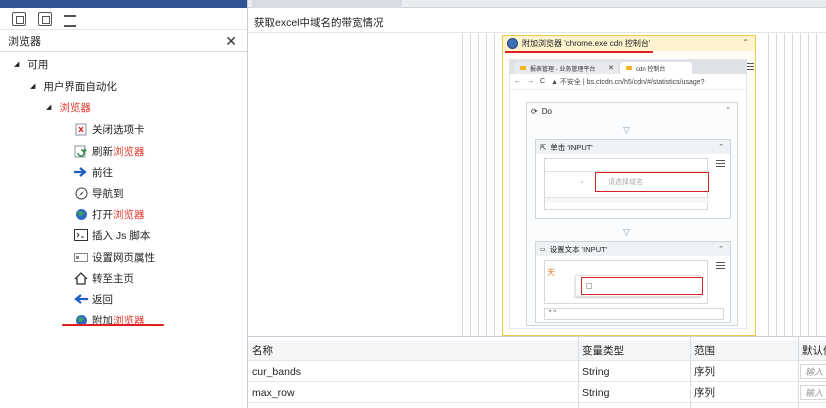 The image size is (826, 408). I want to click on arrow-right-icon, so click(81, 172).